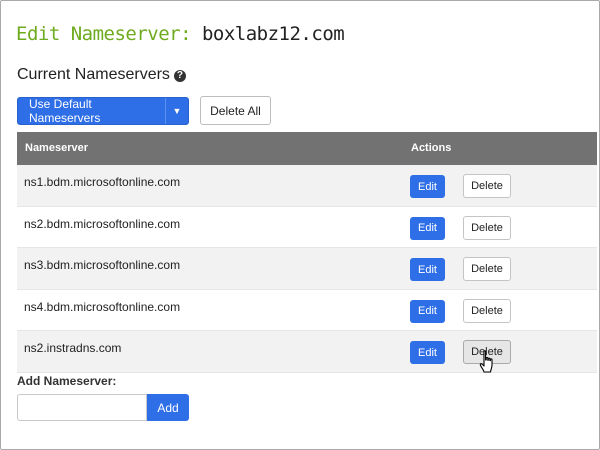 This screenshot has width=600, height=450. Describe the element at coordinates (168, 407) in the screenshot. I see `add-button: Add` at that location.